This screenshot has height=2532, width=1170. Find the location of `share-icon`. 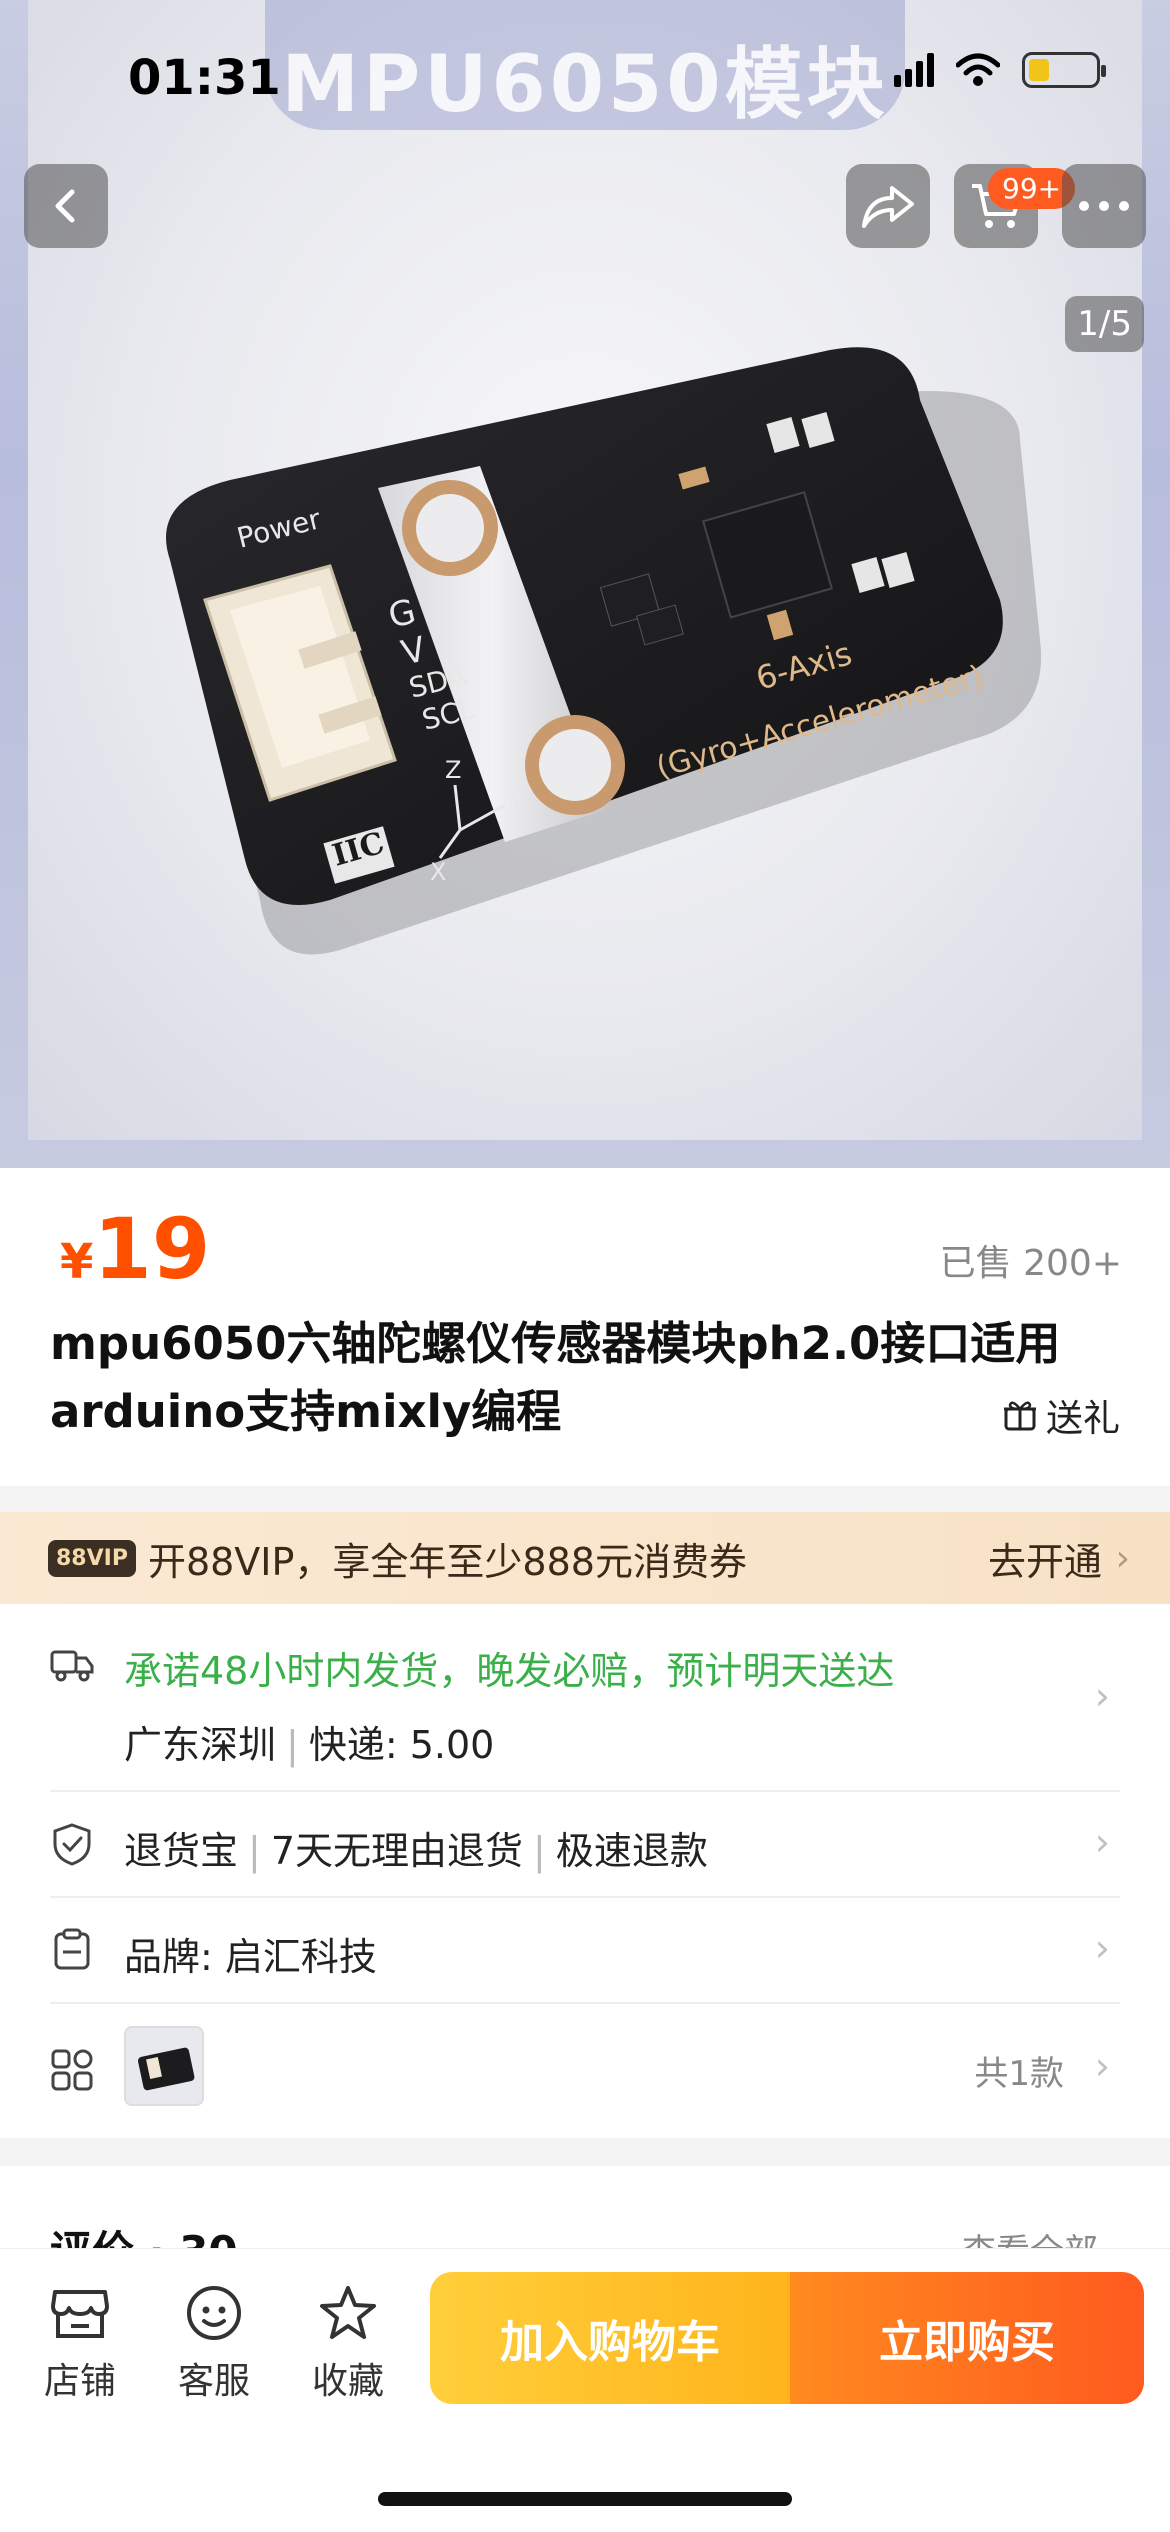

share-icon is located at coordinates (888, 207).